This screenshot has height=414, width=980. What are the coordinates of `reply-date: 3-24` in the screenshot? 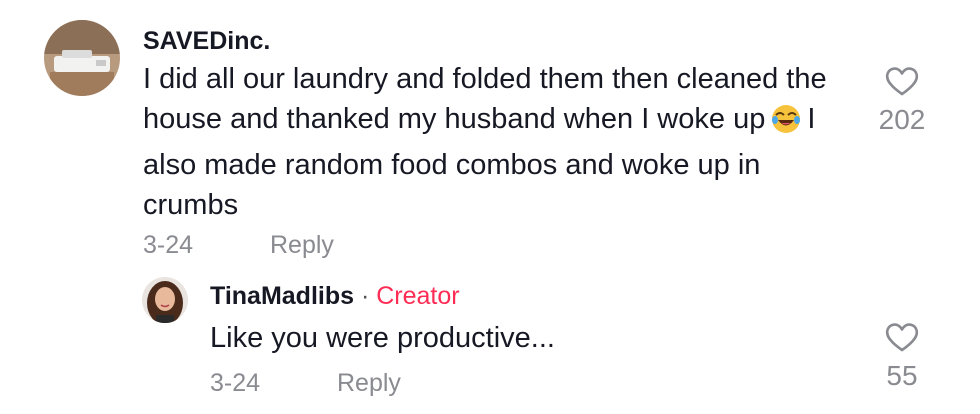 It's located at (235, 383).